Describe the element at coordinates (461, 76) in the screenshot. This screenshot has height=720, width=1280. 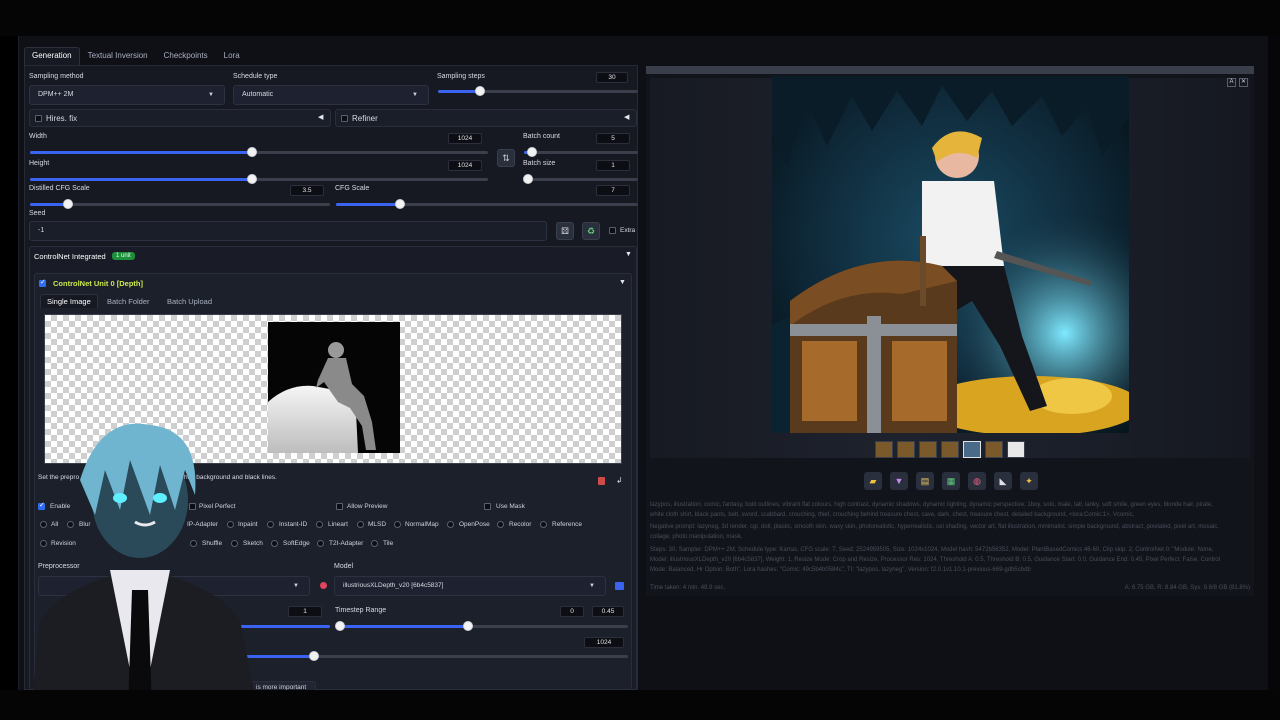
I see `sampling-steps-label: Sampling steps` at that location.